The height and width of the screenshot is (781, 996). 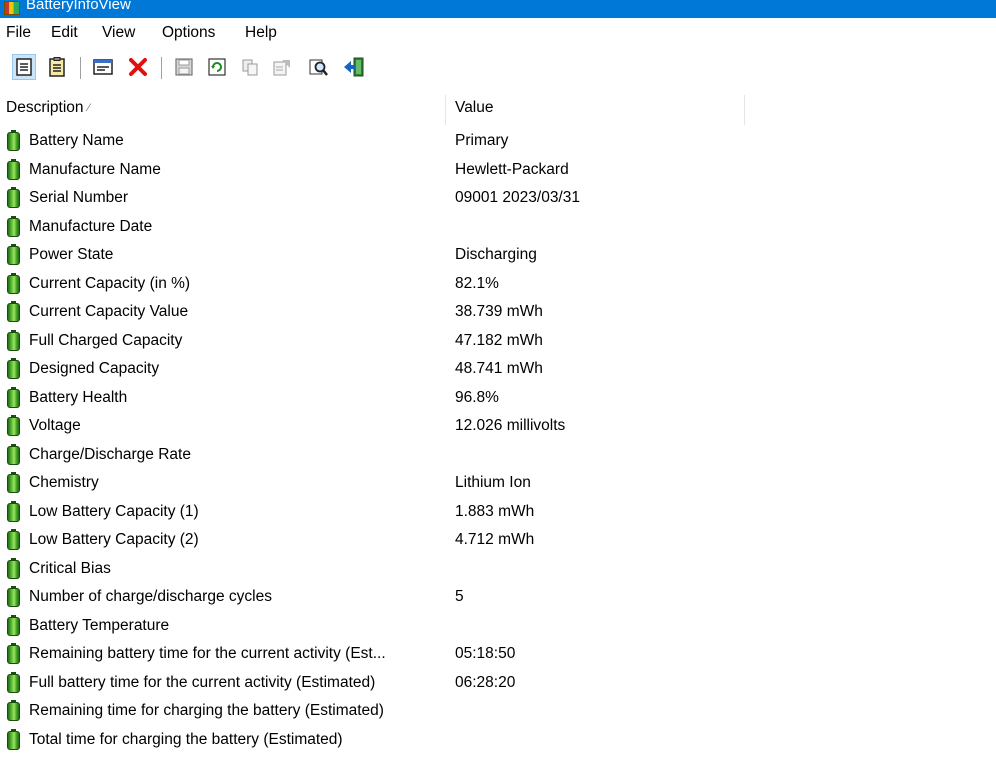 I want to click on list-item: Voltage 12.026 millivolts, so click(x=498, y=427).